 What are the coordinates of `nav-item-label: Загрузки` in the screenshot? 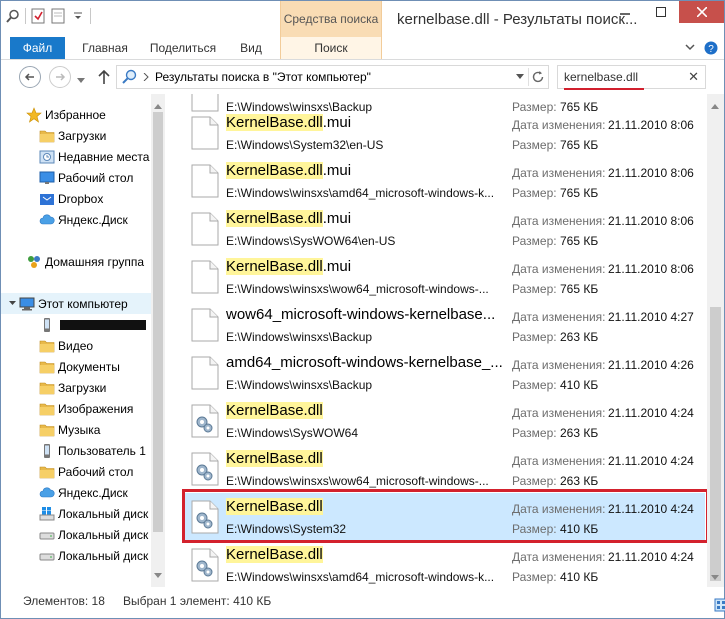 It's located at (82, 387).